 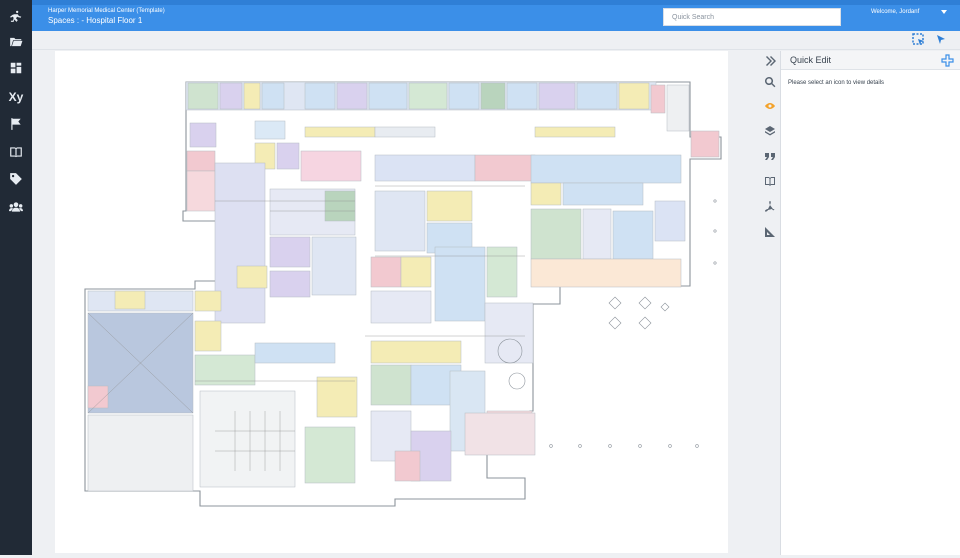 What do you see at coordinates (870, 60) in the screenshot?
I see `quick-edit-header: Quick Edit` at bounding box center [870, 60].